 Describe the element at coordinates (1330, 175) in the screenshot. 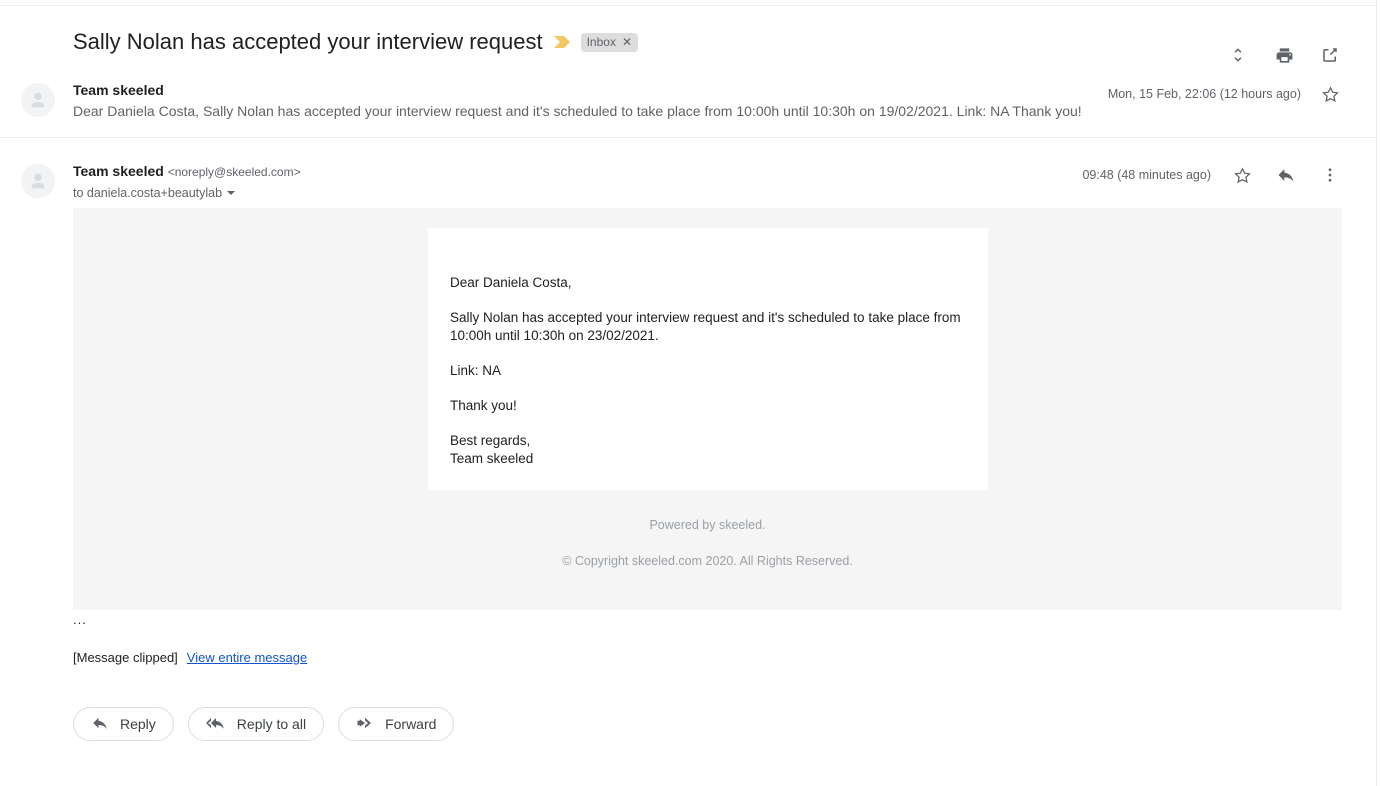

I see `more-vertical-icon` at that location.